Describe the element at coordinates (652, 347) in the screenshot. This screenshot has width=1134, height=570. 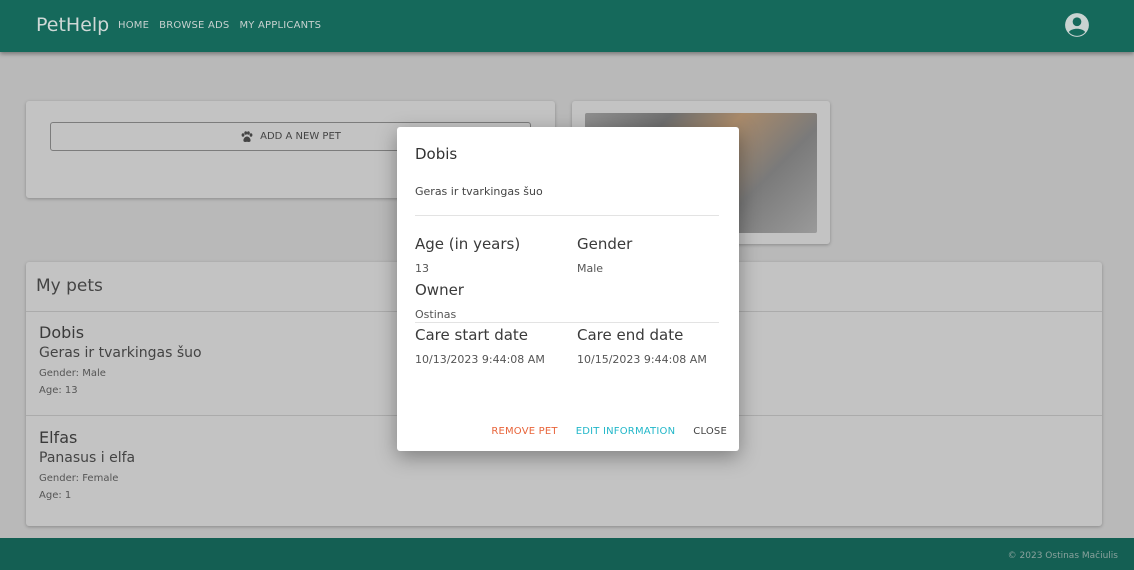
I see `care-end-field: Care end date 10/15/2023 9:44:08 AM` at that location.